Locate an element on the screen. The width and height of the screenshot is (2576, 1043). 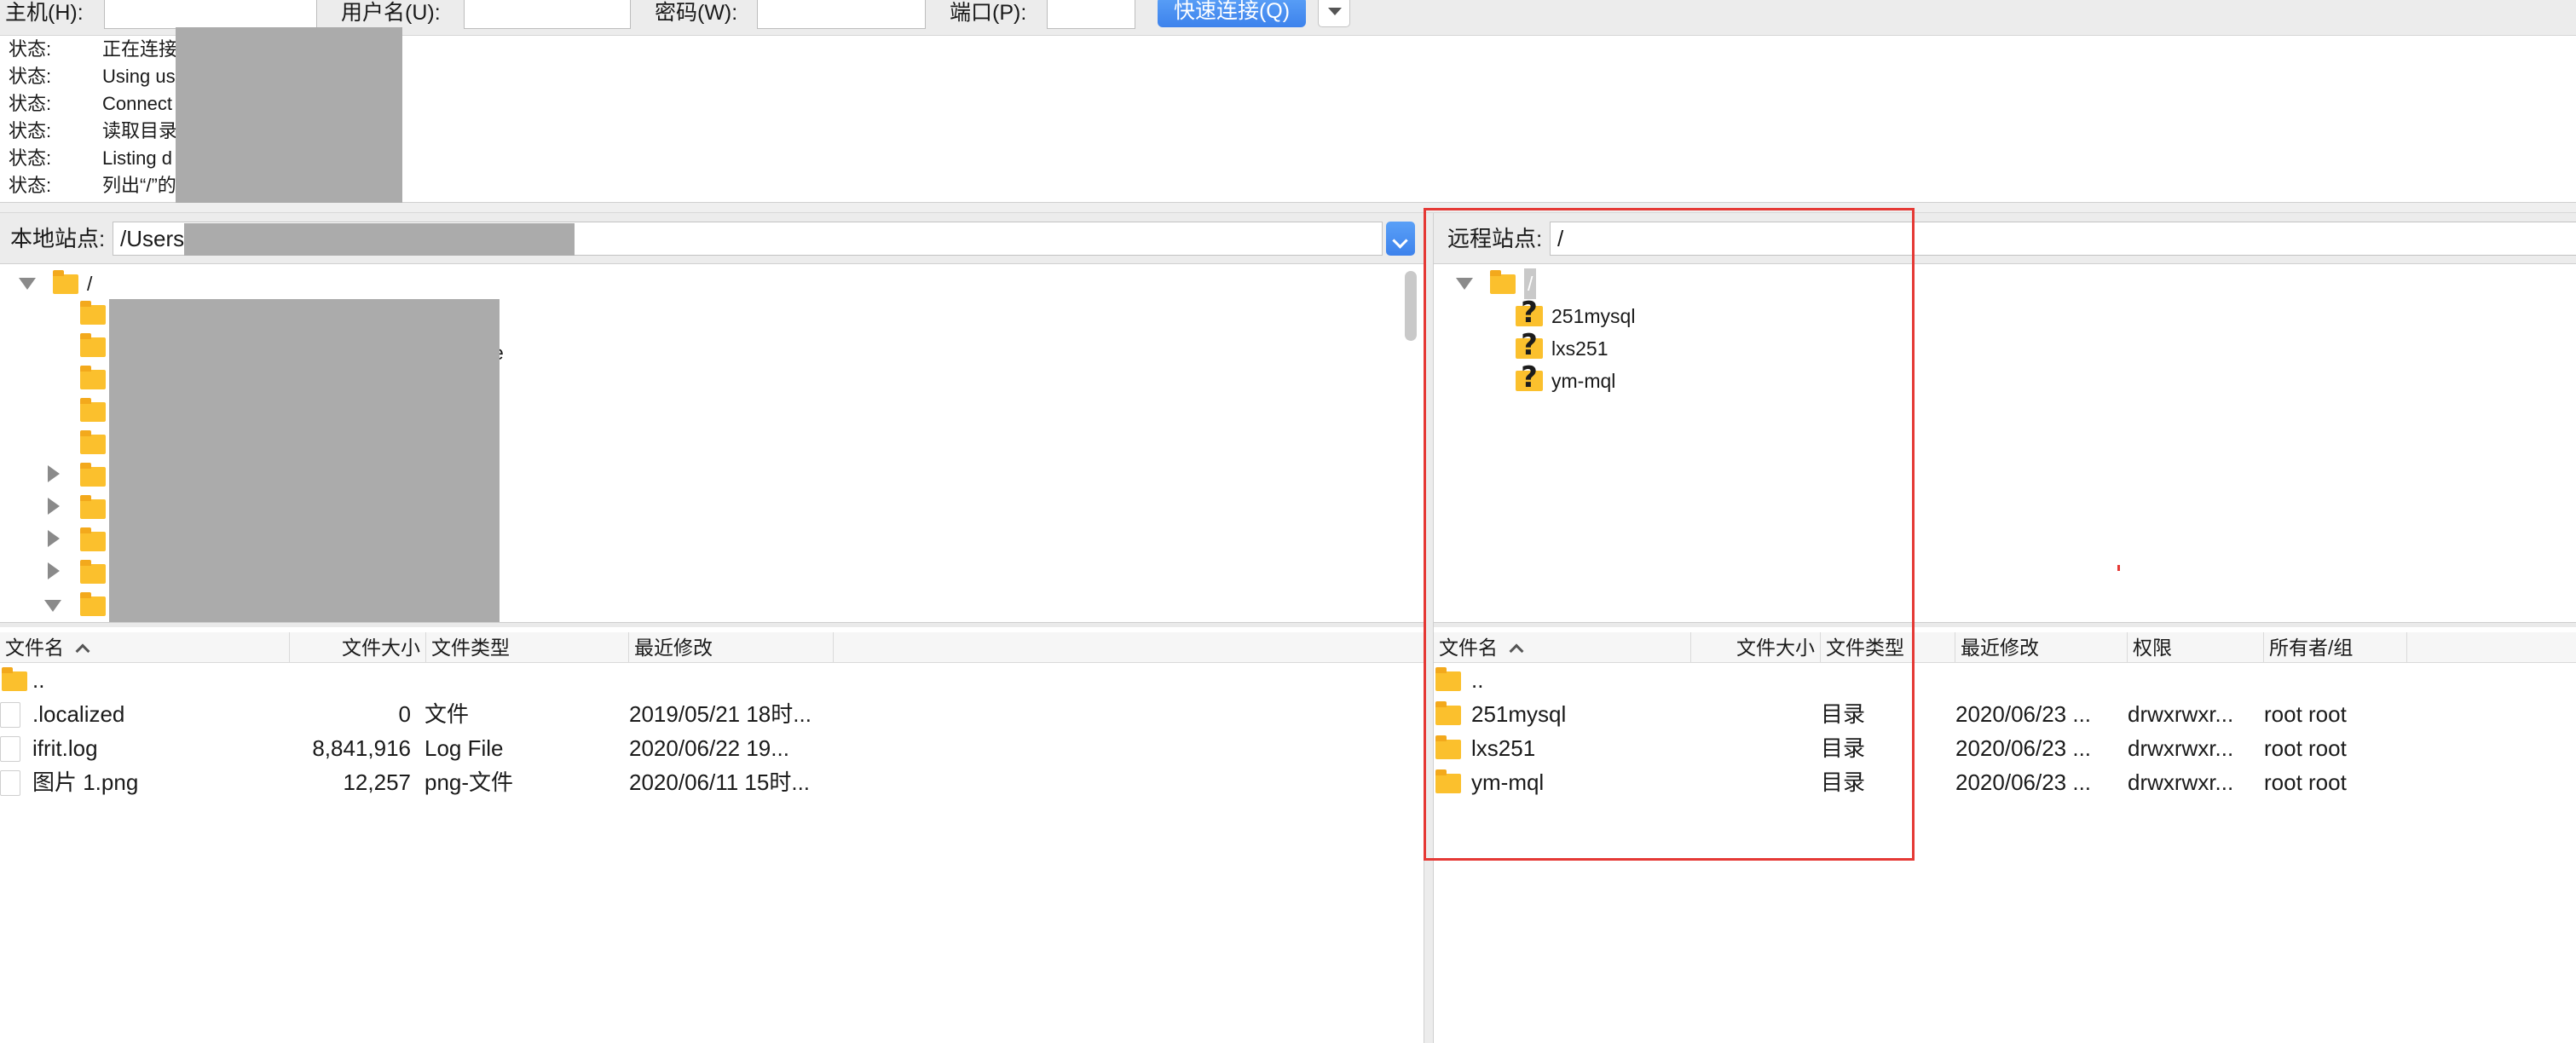
port-input is located at coordinates (1091, 14).